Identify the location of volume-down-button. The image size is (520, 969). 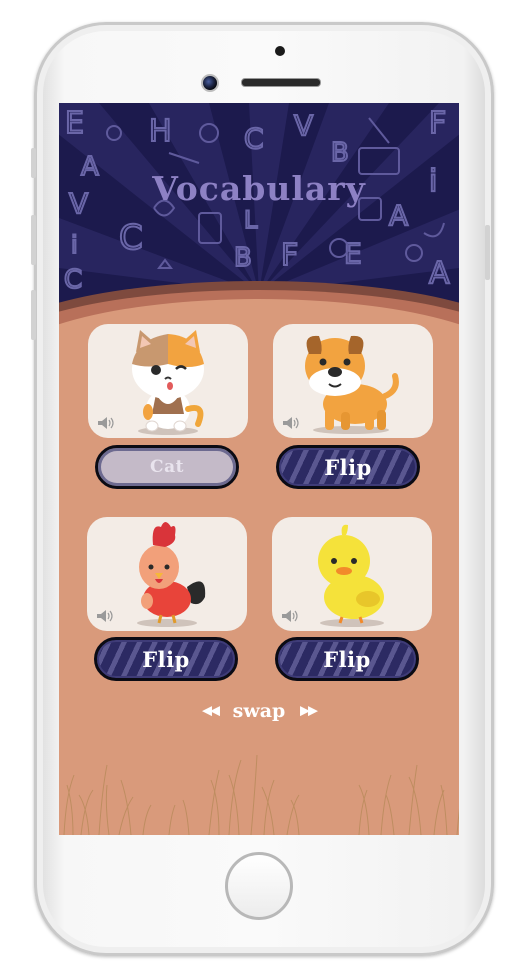
(33, 315).